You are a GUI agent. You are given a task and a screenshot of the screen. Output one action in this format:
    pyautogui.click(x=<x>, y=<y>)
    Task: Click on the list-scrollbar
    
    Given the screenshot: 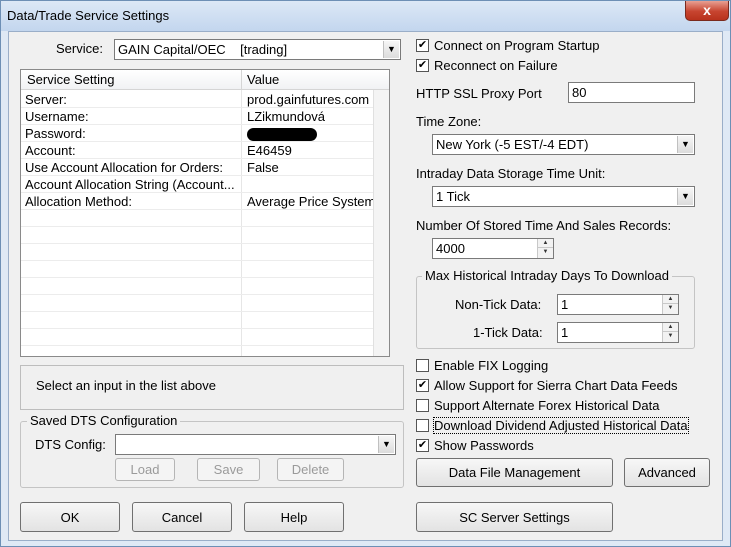 What is the action you would take?
    pyautogui.click(x=381, y=223)
    